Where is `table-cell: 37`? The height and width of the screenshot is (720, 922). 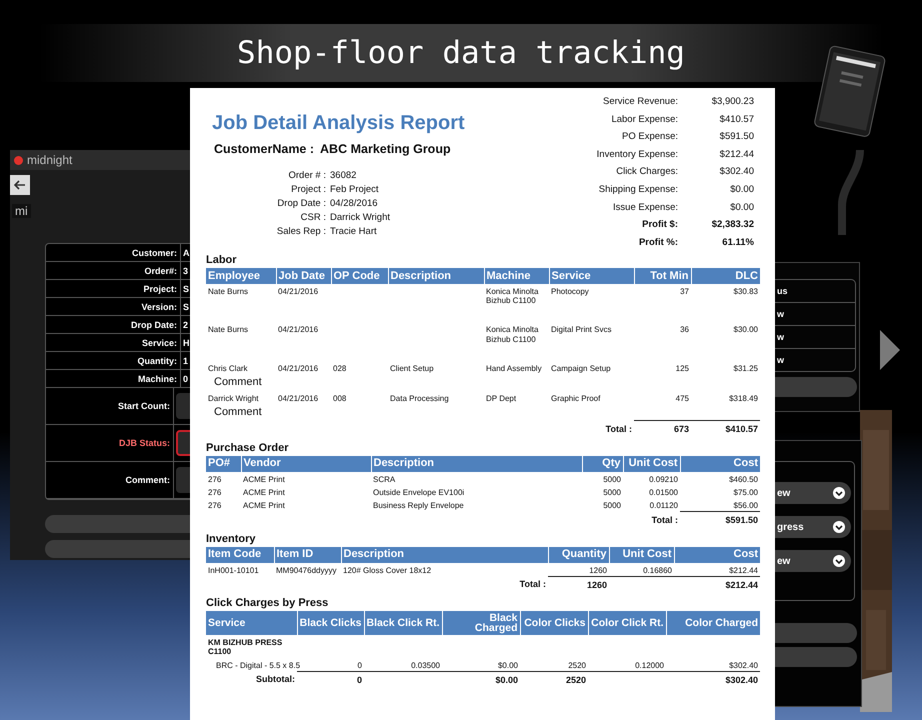
table-cell: 37 is located at coordinates (684, 291).